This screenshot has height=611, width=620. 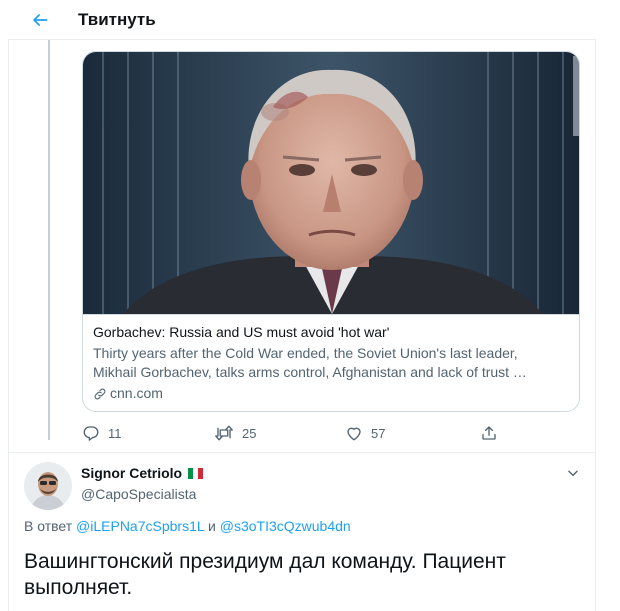 I want to click on italy-flag-icon, so click(x=196, y=473).